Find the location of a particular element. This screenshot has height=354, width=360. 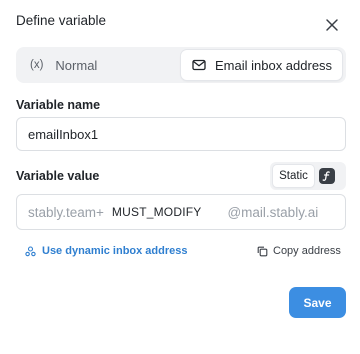

mode-email-label: Email inbox address is located at coordinates (274, 65).